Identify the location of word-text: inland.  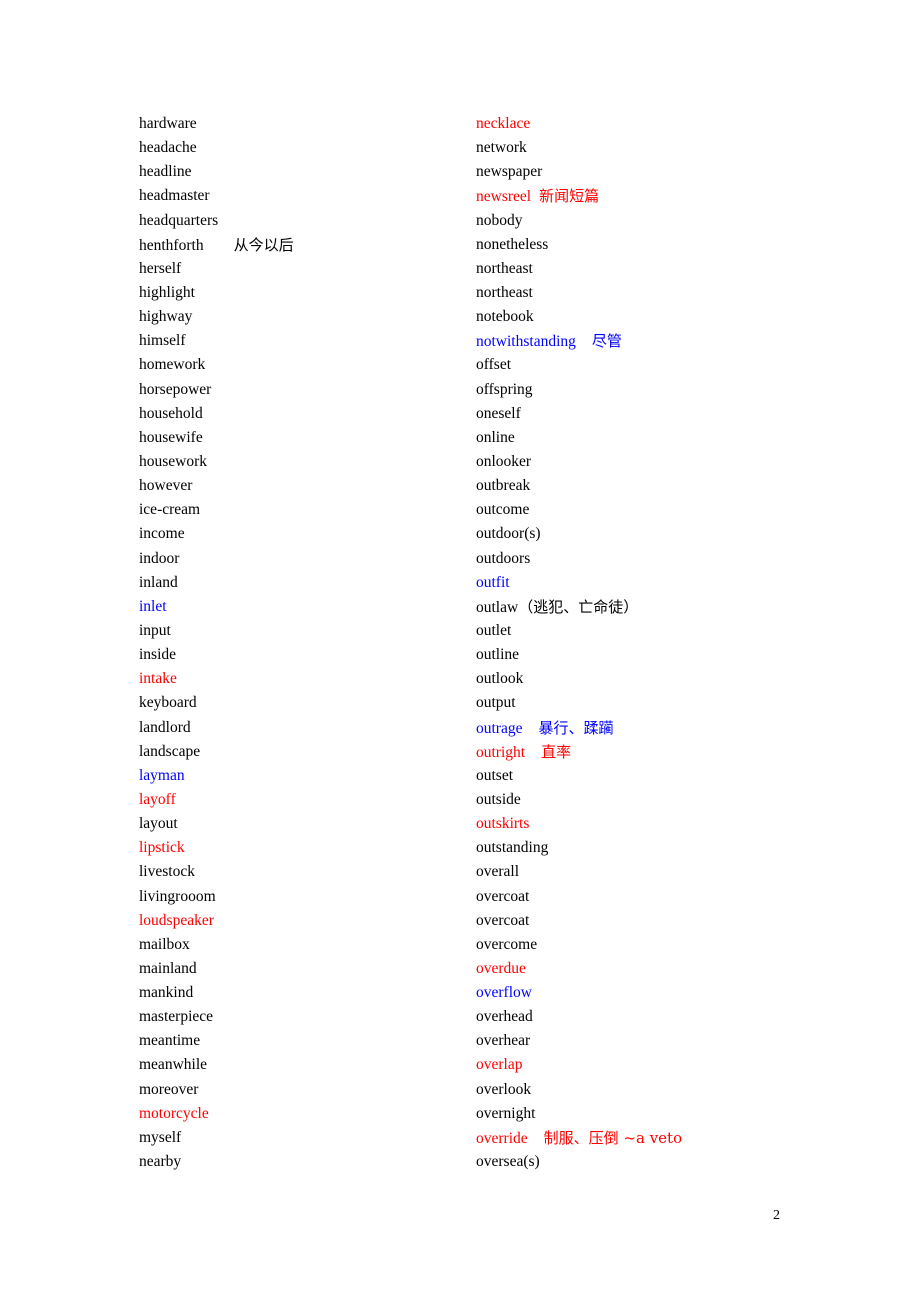
(158, 582).